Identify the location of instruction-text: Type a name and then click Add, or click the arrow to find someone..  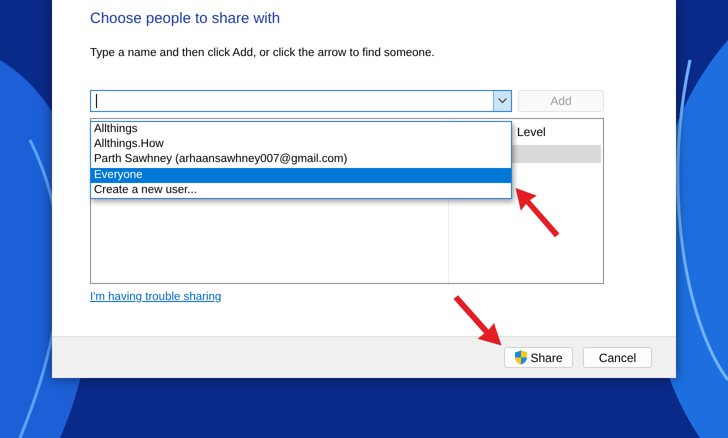
(263, 53).